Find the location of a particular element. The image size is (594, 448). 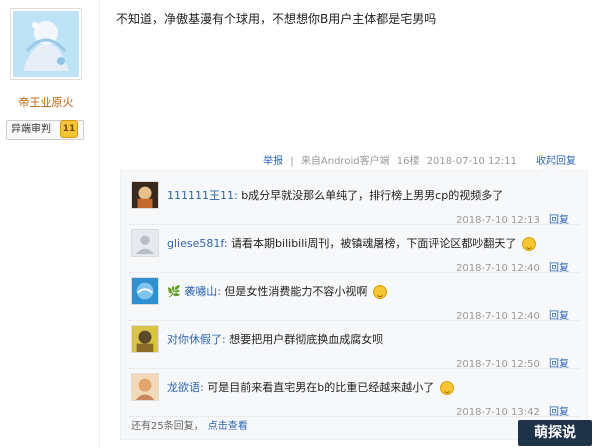

more-replies-count: 还有25条回复， is located at coordinates (167, 426).